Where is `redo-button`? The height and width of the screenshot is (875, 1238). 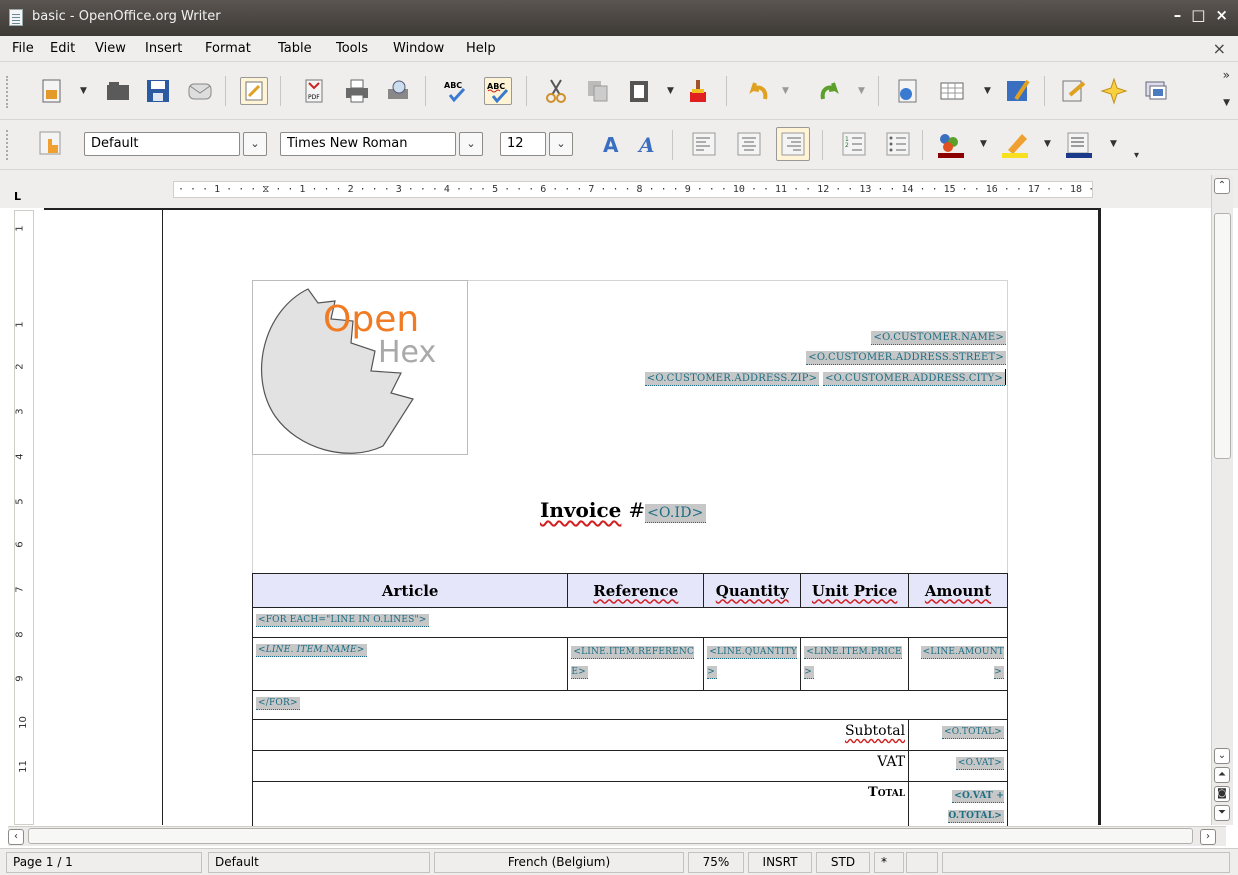 redo-button is located at coordinates (829, 91).